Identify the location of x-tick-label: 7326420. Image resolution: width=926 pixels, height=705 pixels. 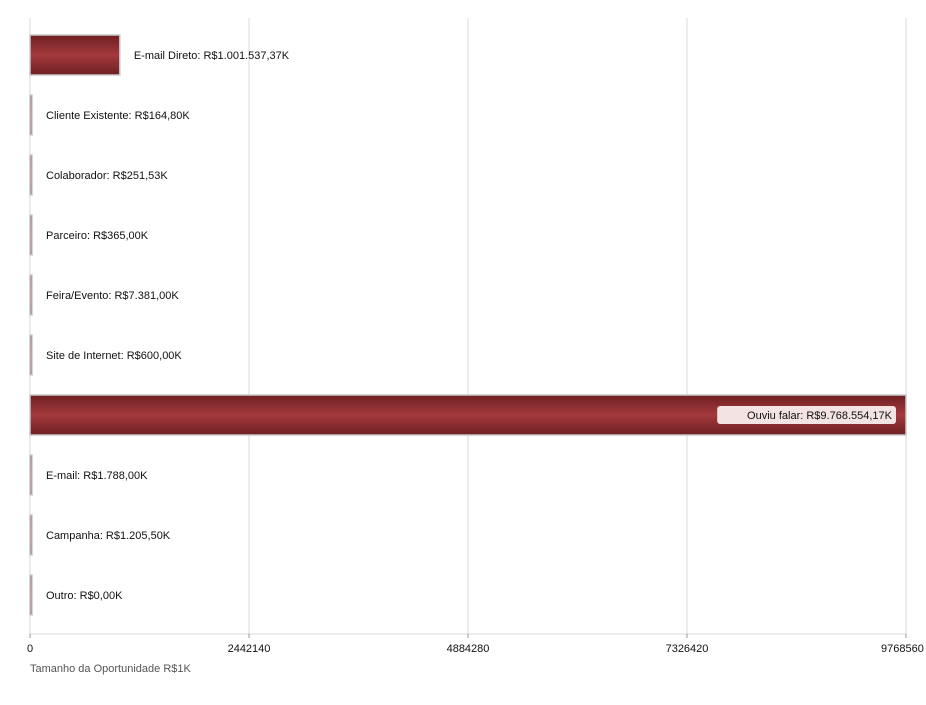
(687, 649).